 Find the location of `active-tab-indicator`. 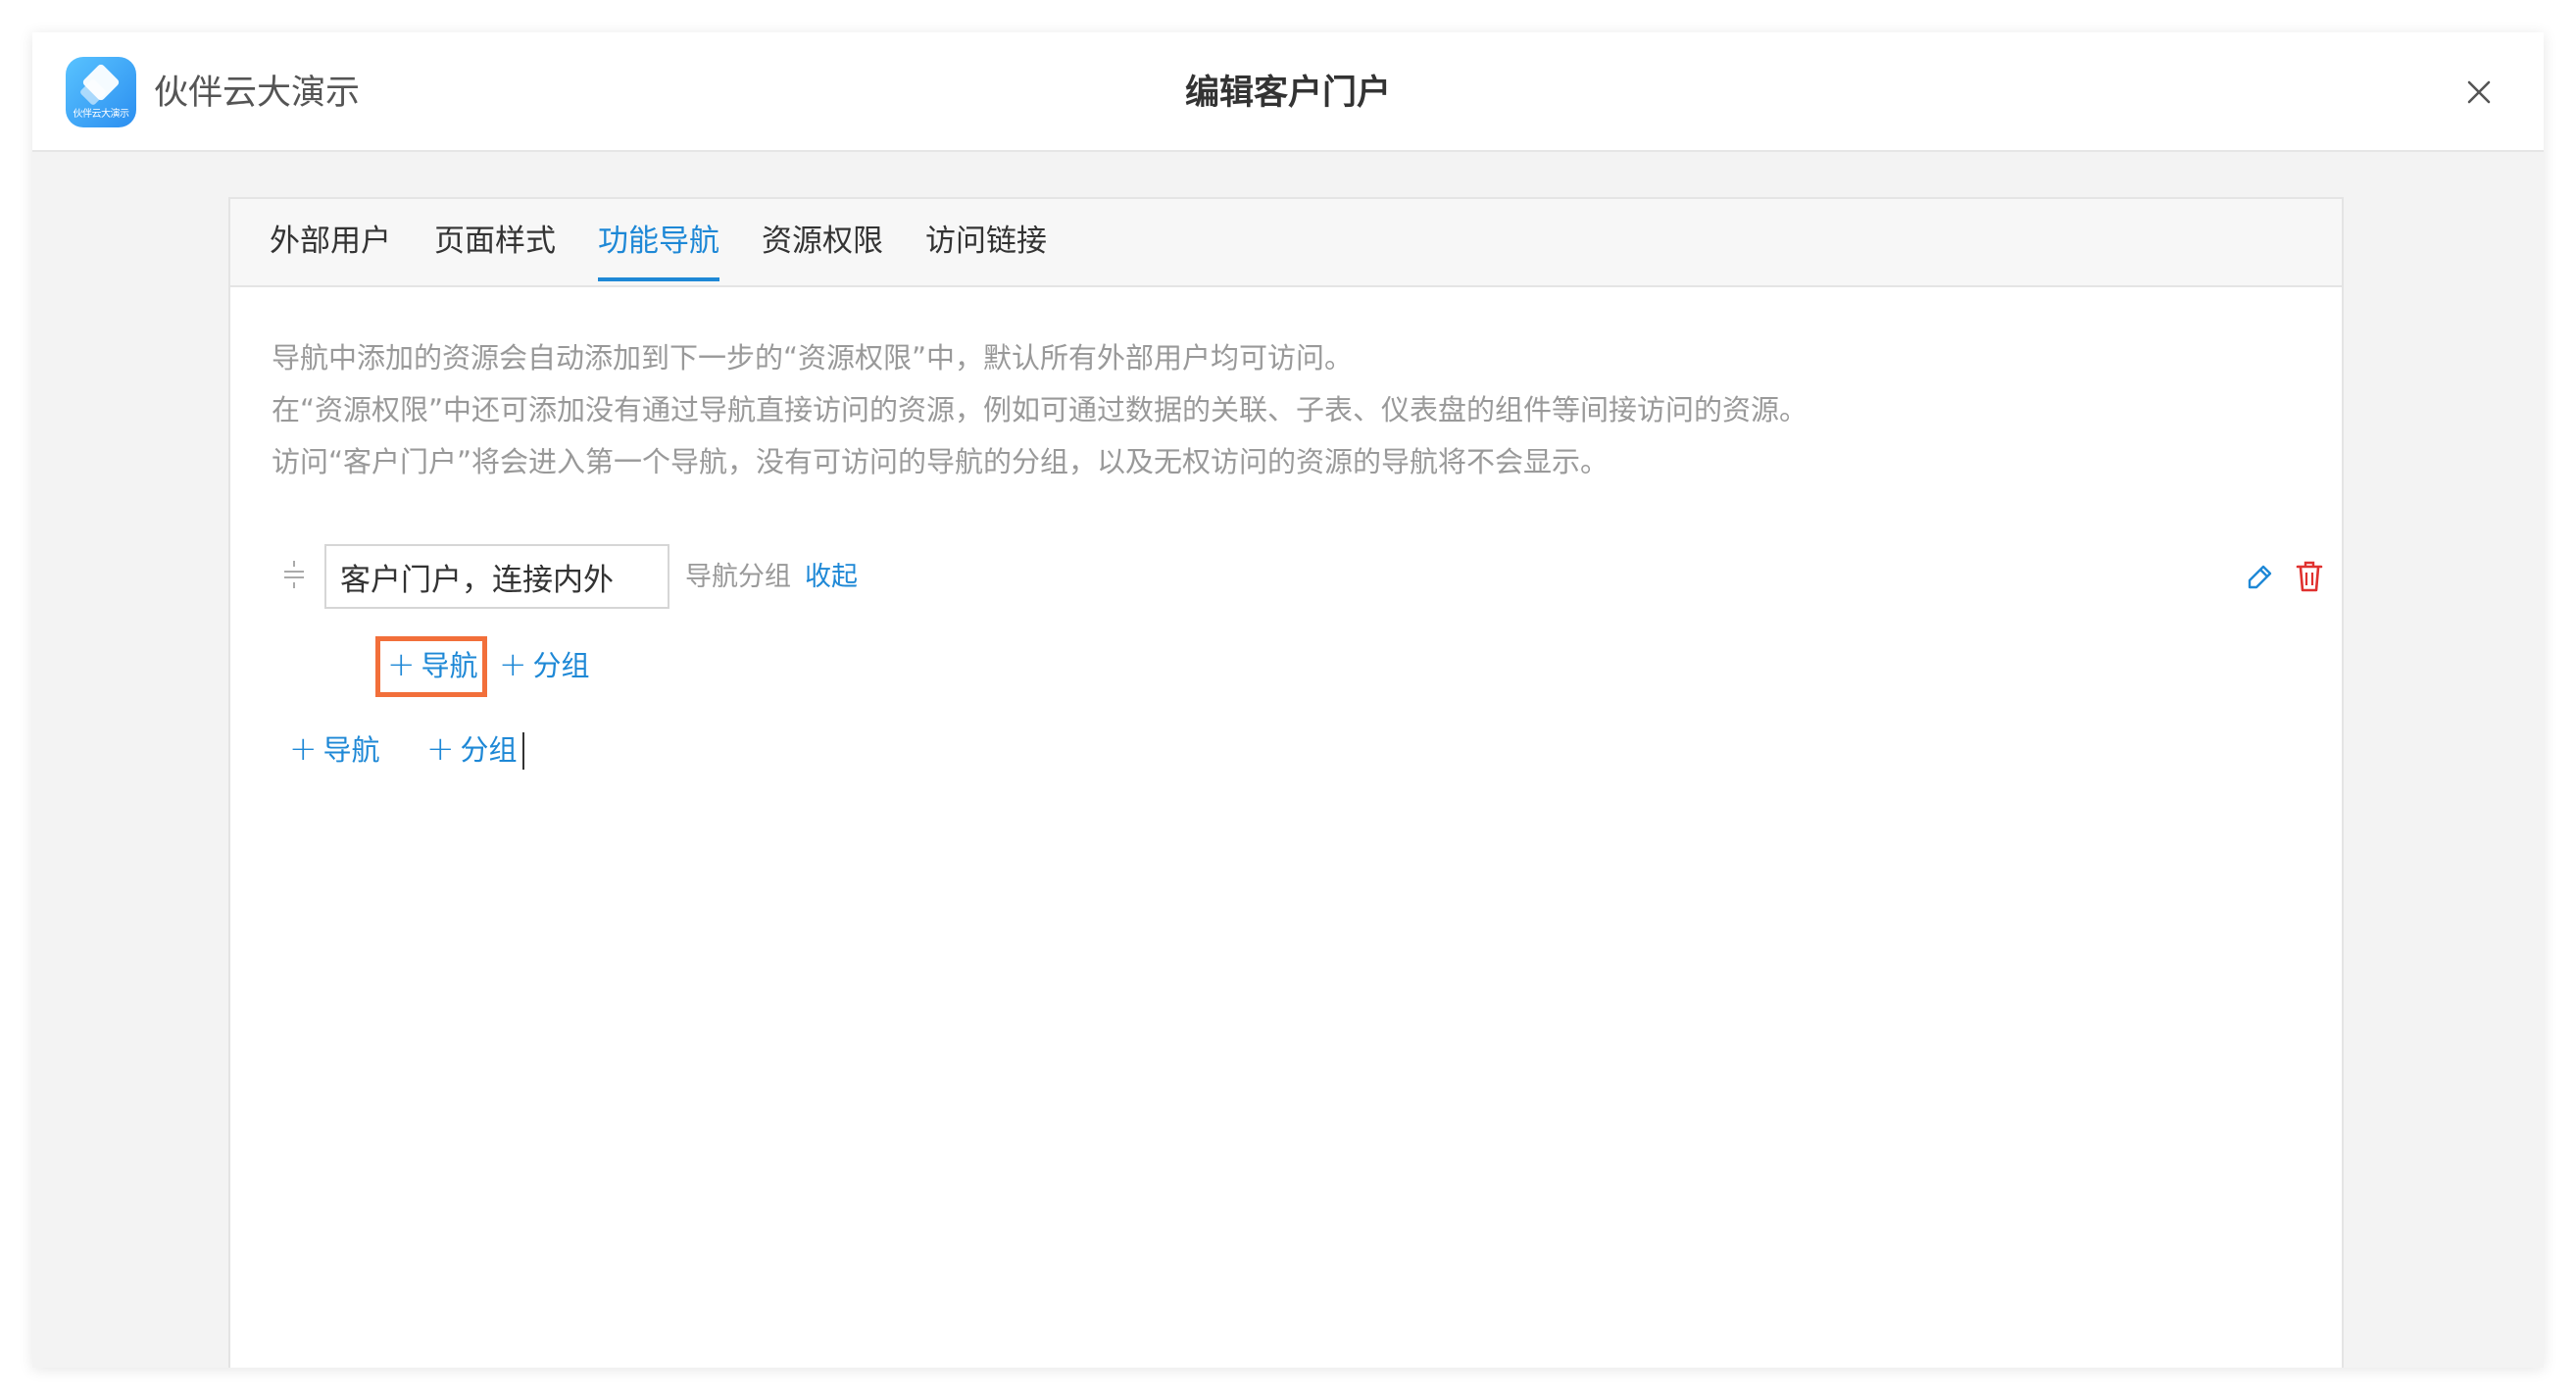

active-tab-indicator is located at coordinates (658, 279).